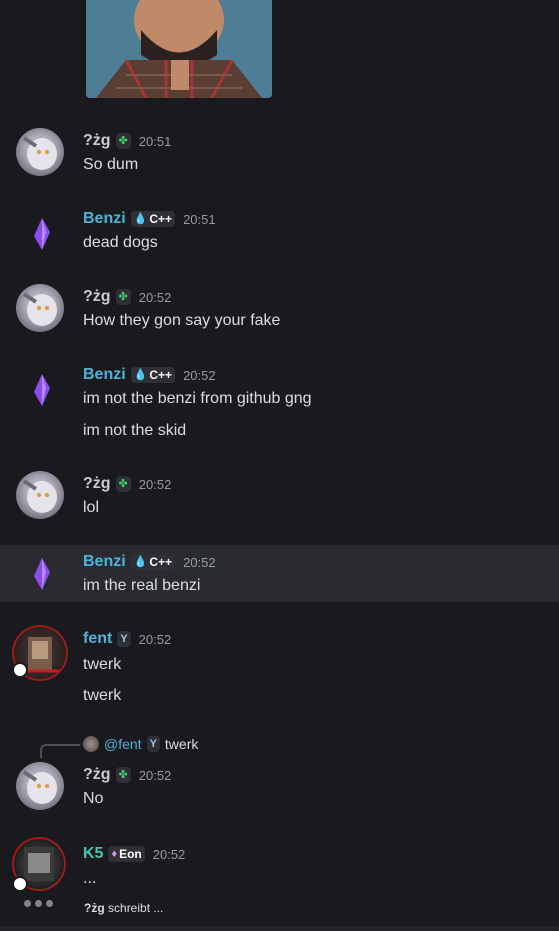 The width and height of the screenshot is (559, 931). I want to click on message-7: fent Y 20:52 twerk twerk, so click(279, 672).